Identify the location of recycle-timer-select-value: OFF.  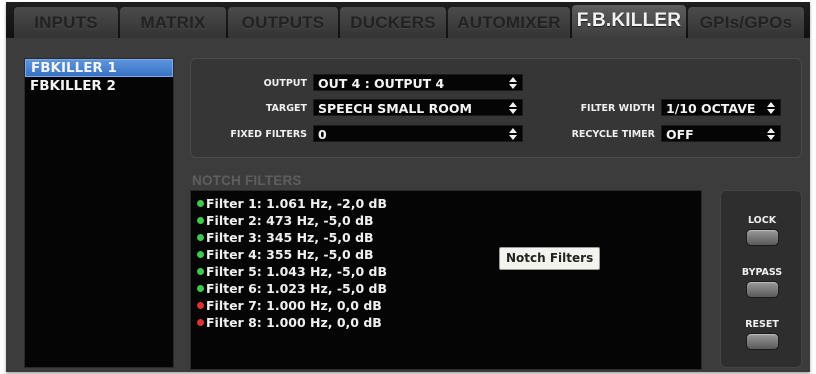
(680, 134).